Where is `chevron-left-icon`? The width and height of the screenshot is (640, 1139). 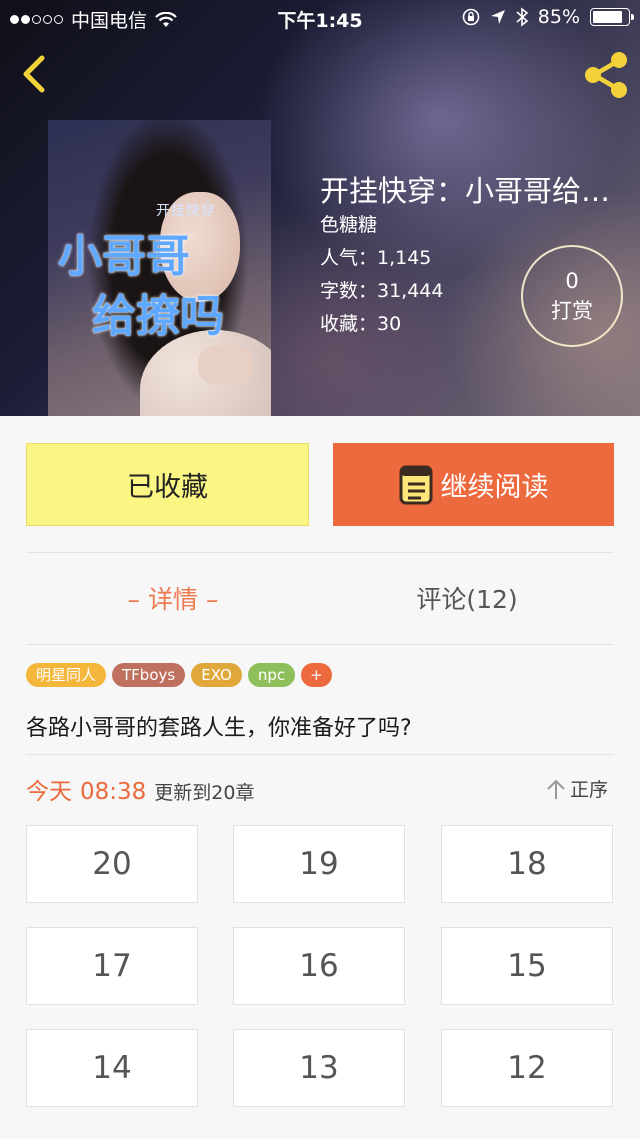 chevron-left-icon is located at coordinates (34, 74).